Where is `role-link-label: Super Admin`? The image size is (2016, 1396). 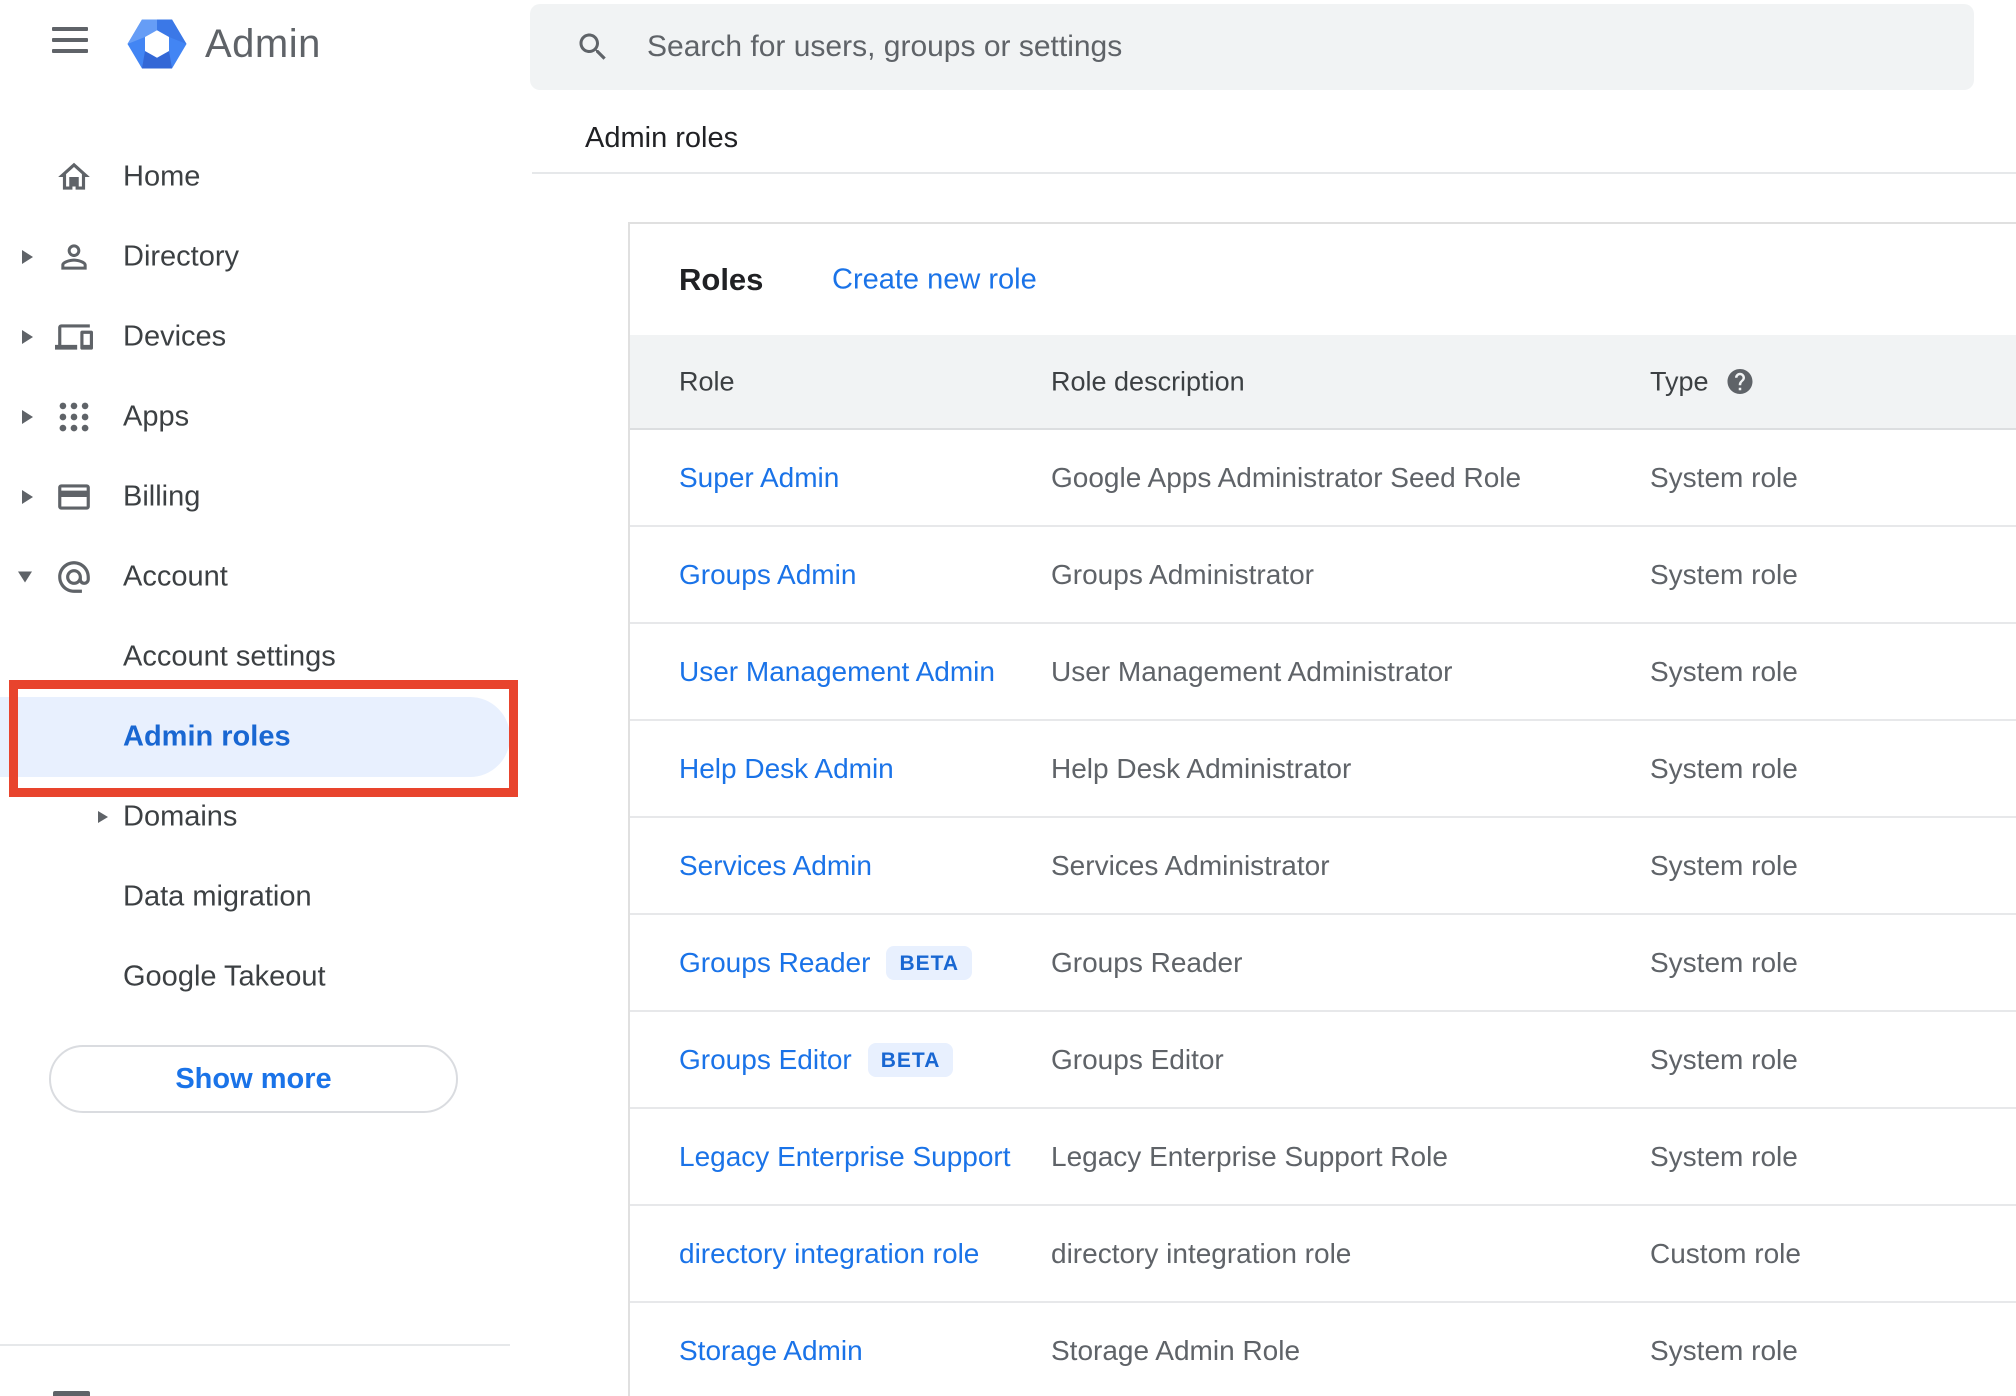
role-link-label: Super Admin is located at coordinates (759, 477).